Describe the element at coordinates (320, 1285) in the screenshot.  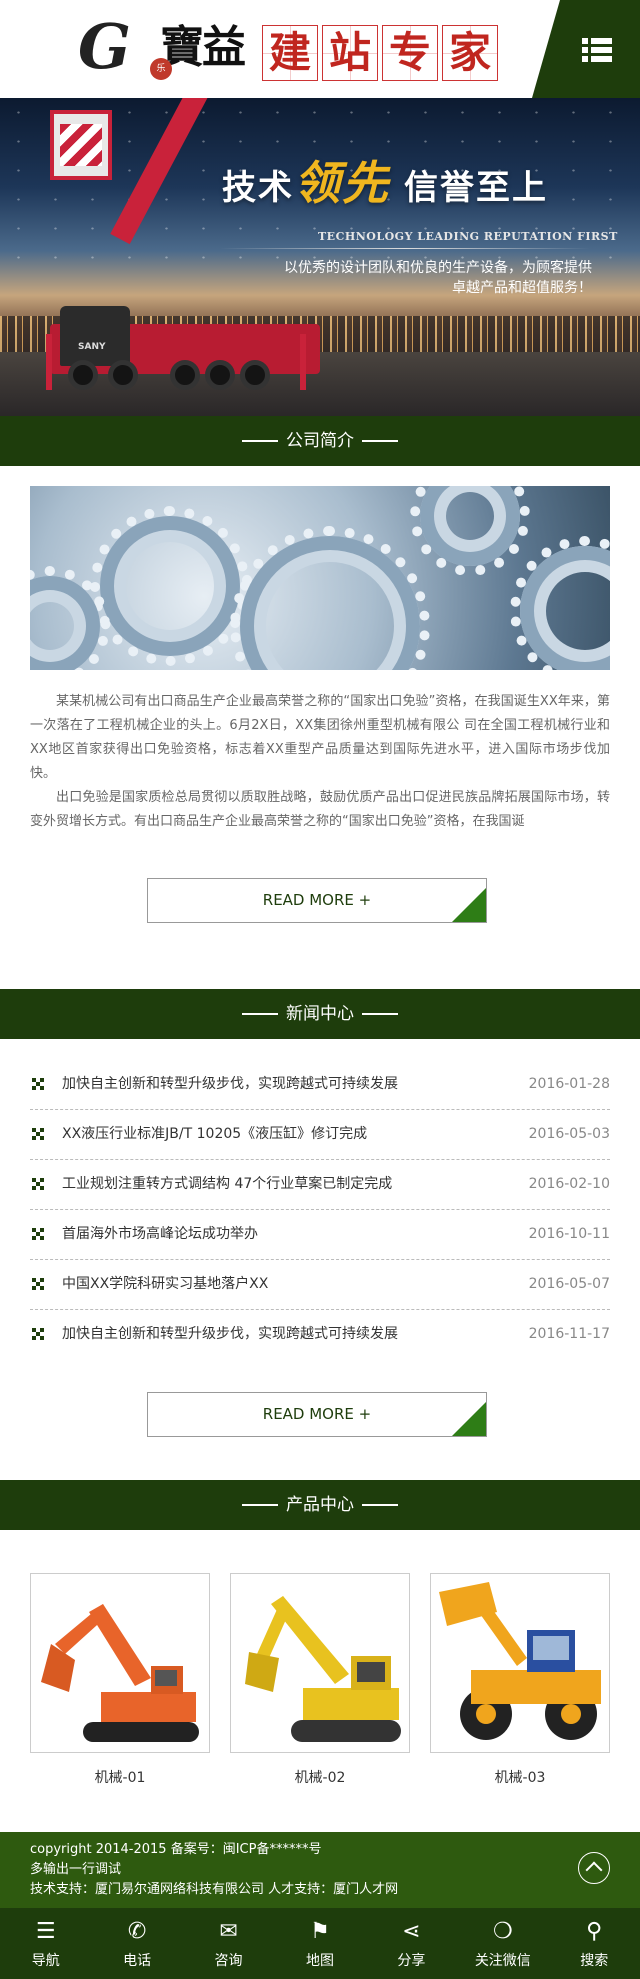
I see `news-item: 中国XX学院科研实习基地落户XX 2016-05-07` at that location.